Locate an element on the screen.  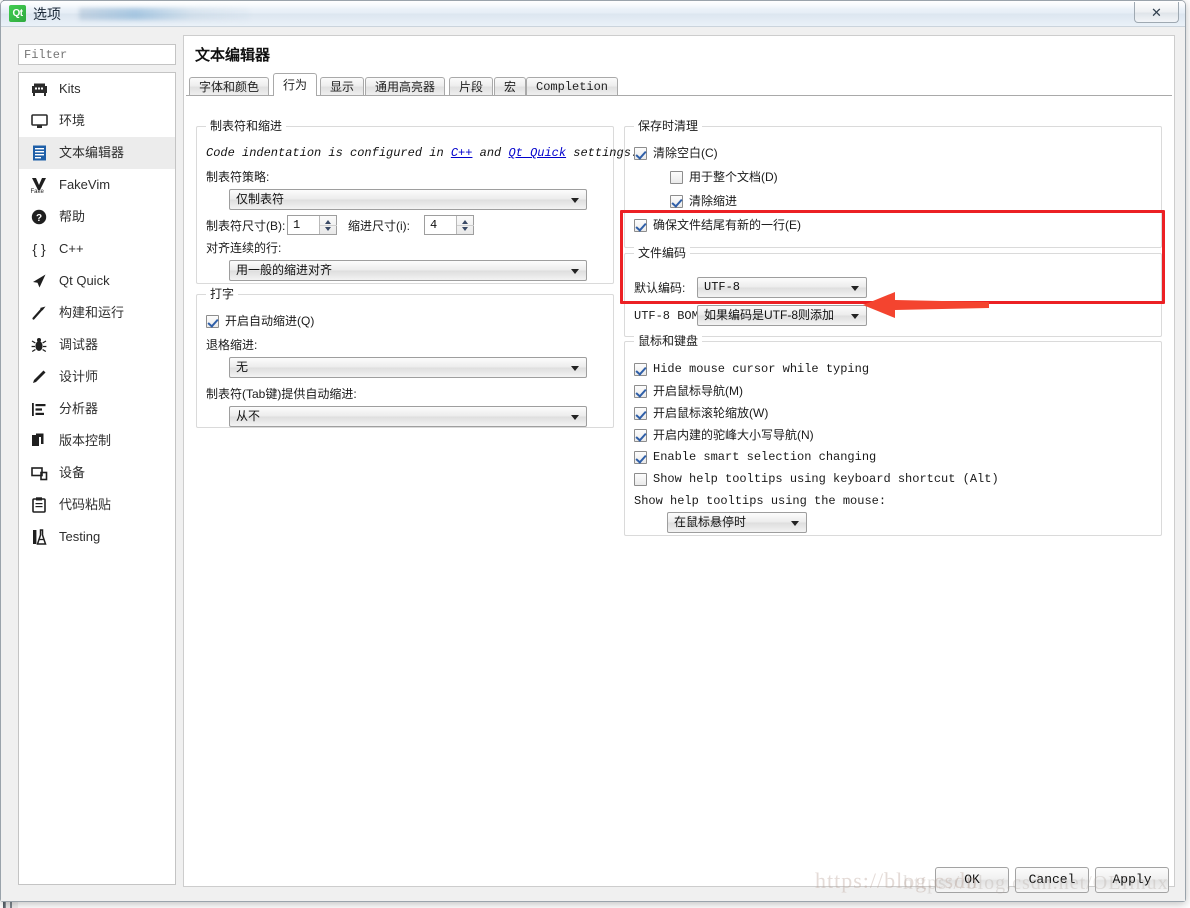
default-encoding-label: 默认编码: is located at coordinates (660, 288).